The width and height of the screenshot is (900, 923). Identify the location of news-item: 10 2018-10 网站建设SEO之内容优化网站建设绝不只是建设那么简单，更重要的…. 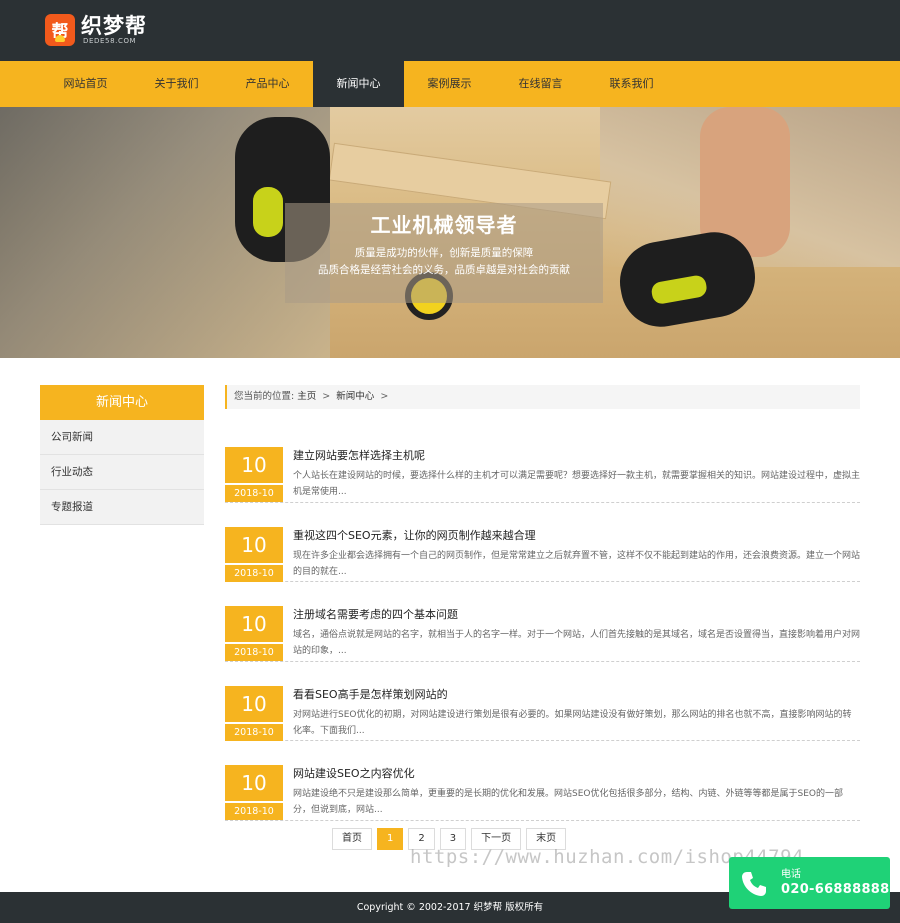
(542, 781).